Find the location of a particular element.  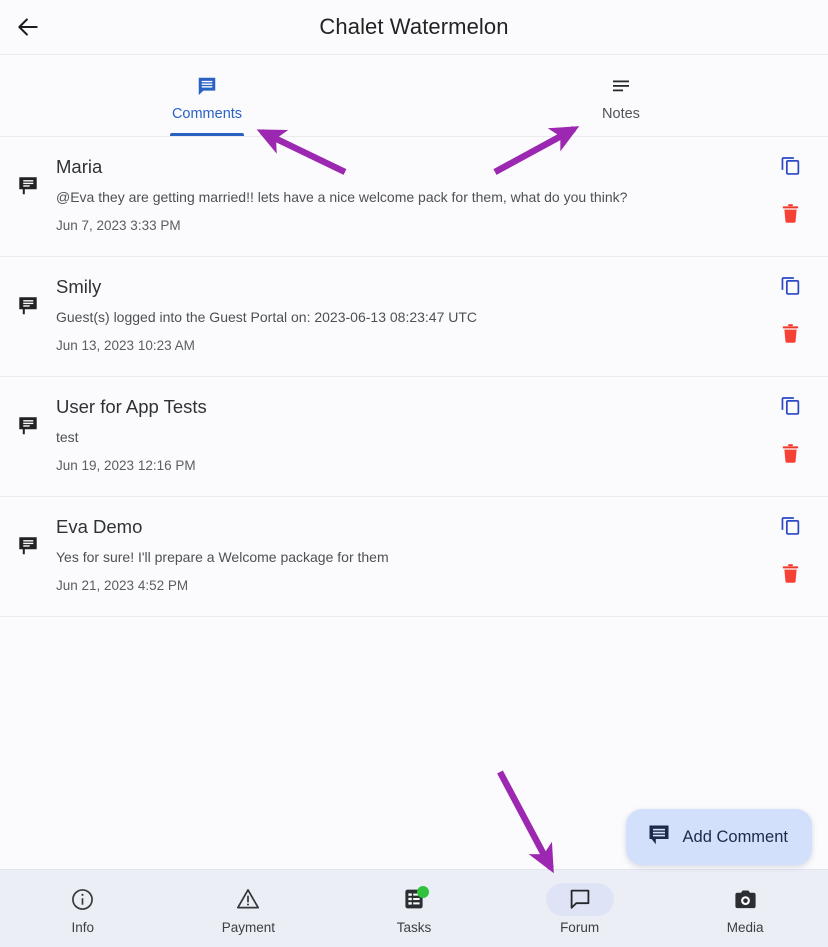

chat-bubble-outline-icon is located at coordinates (579, 899).